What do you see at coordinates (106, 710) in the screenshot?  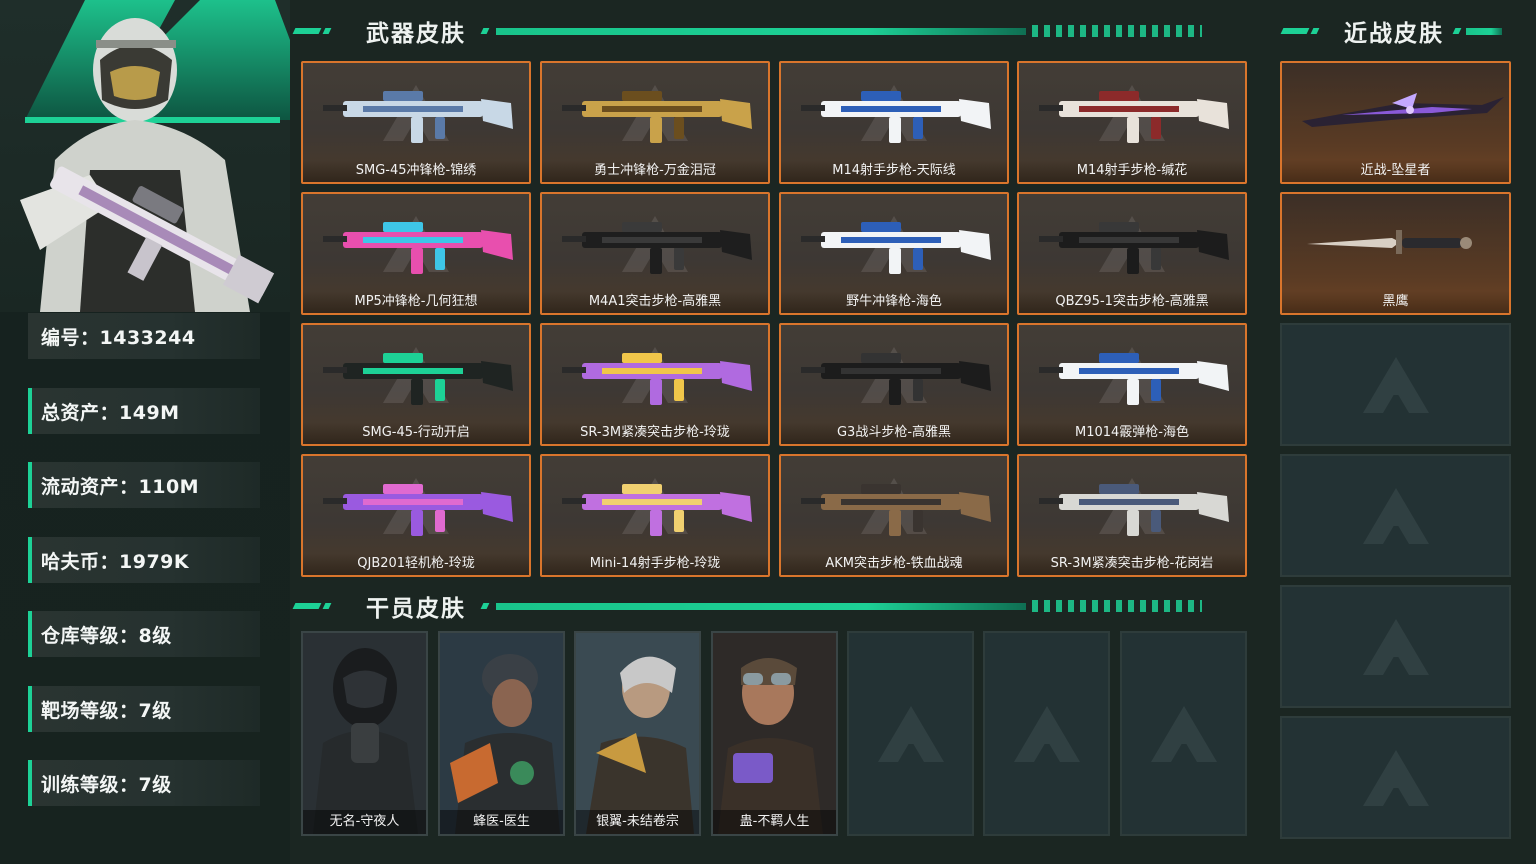 I see `stat-range-level-text: 靶场等级：7级` at bounding box center [106, 710].